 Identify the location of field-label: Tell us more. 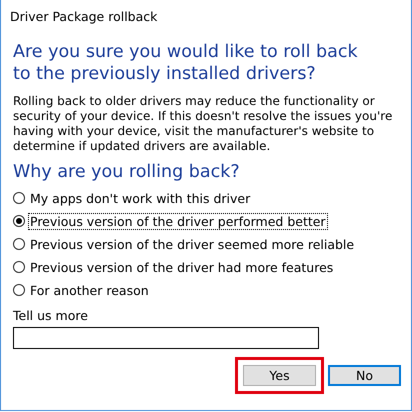
(51, 315).